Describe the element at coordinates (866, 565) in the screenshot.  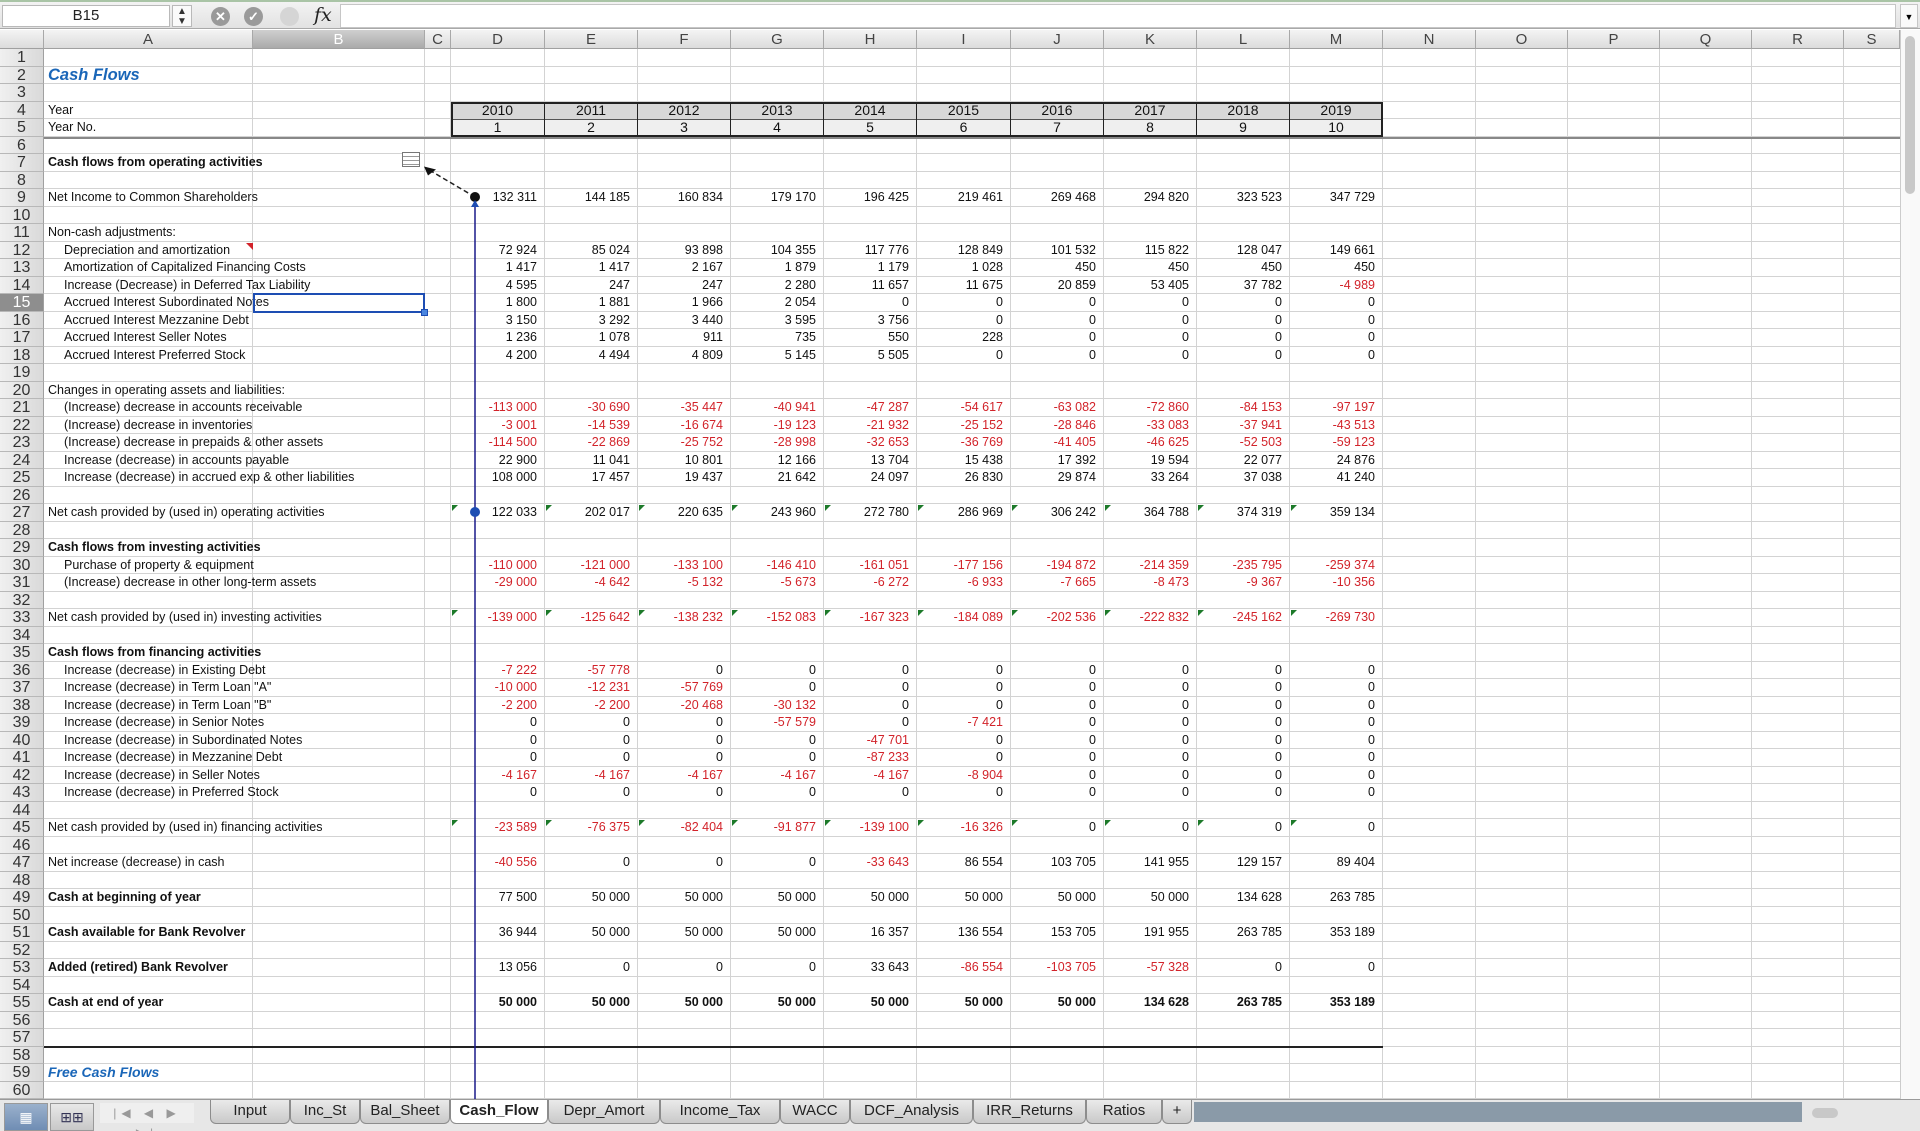
I see `value-cell: -161 051` at that location.